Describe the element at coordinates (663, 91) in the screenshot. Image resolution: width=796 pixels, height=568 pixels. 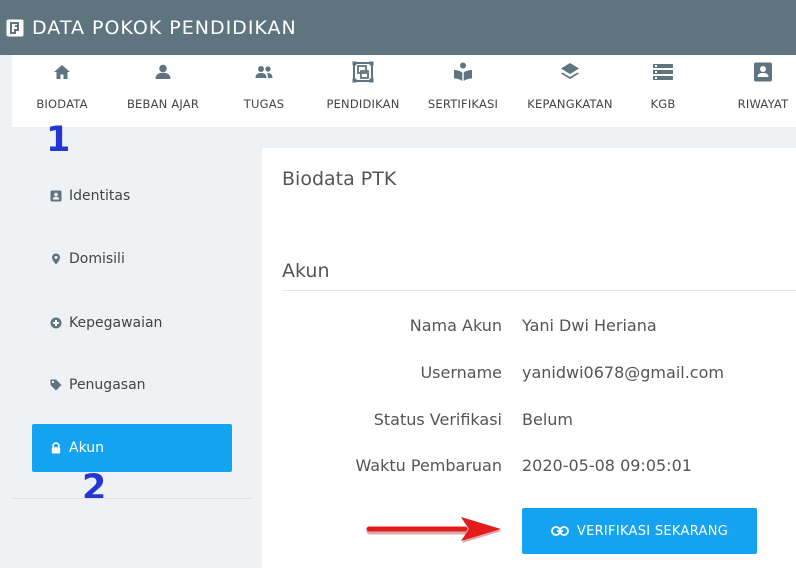
I see `nav-item-kgb: KGB` at that location.